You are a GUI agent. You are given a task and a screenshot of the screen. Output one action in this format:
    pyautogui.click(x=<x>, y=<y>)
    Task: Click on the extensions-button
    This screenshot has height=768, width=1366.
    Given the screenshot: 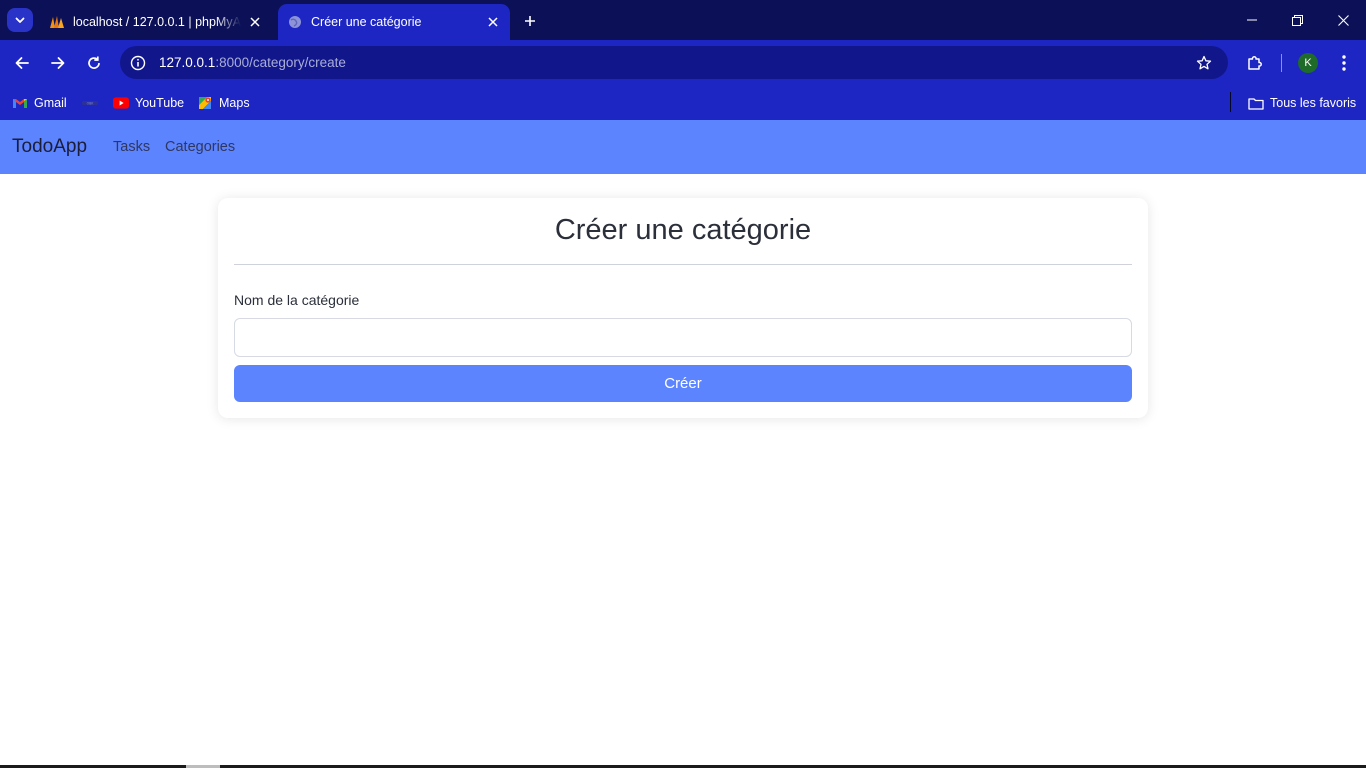 What is the action you would take?
    pyautogui.click(x=1255, y=63)
    